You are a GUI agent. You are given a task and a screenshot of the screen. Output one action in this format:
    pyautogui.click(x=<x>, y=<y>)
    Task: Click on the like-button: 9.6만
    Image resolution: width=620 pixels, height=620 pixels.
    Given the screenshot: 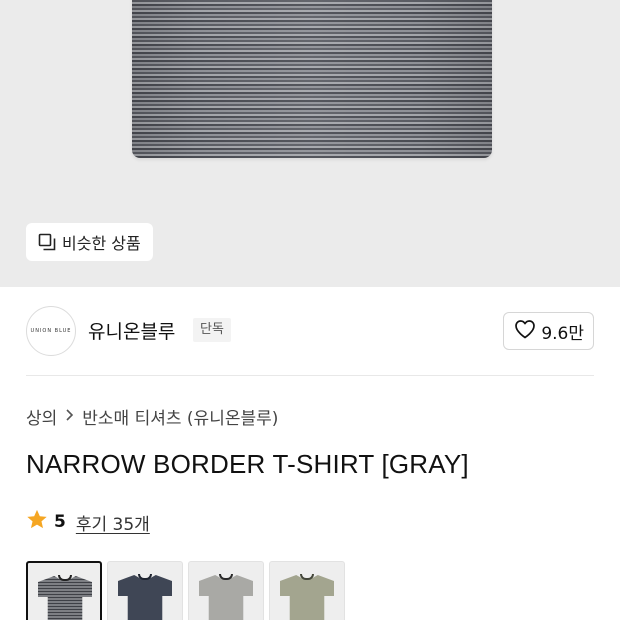 What is the action you would take?
    pyautogui.click(x=548, y=331)
    